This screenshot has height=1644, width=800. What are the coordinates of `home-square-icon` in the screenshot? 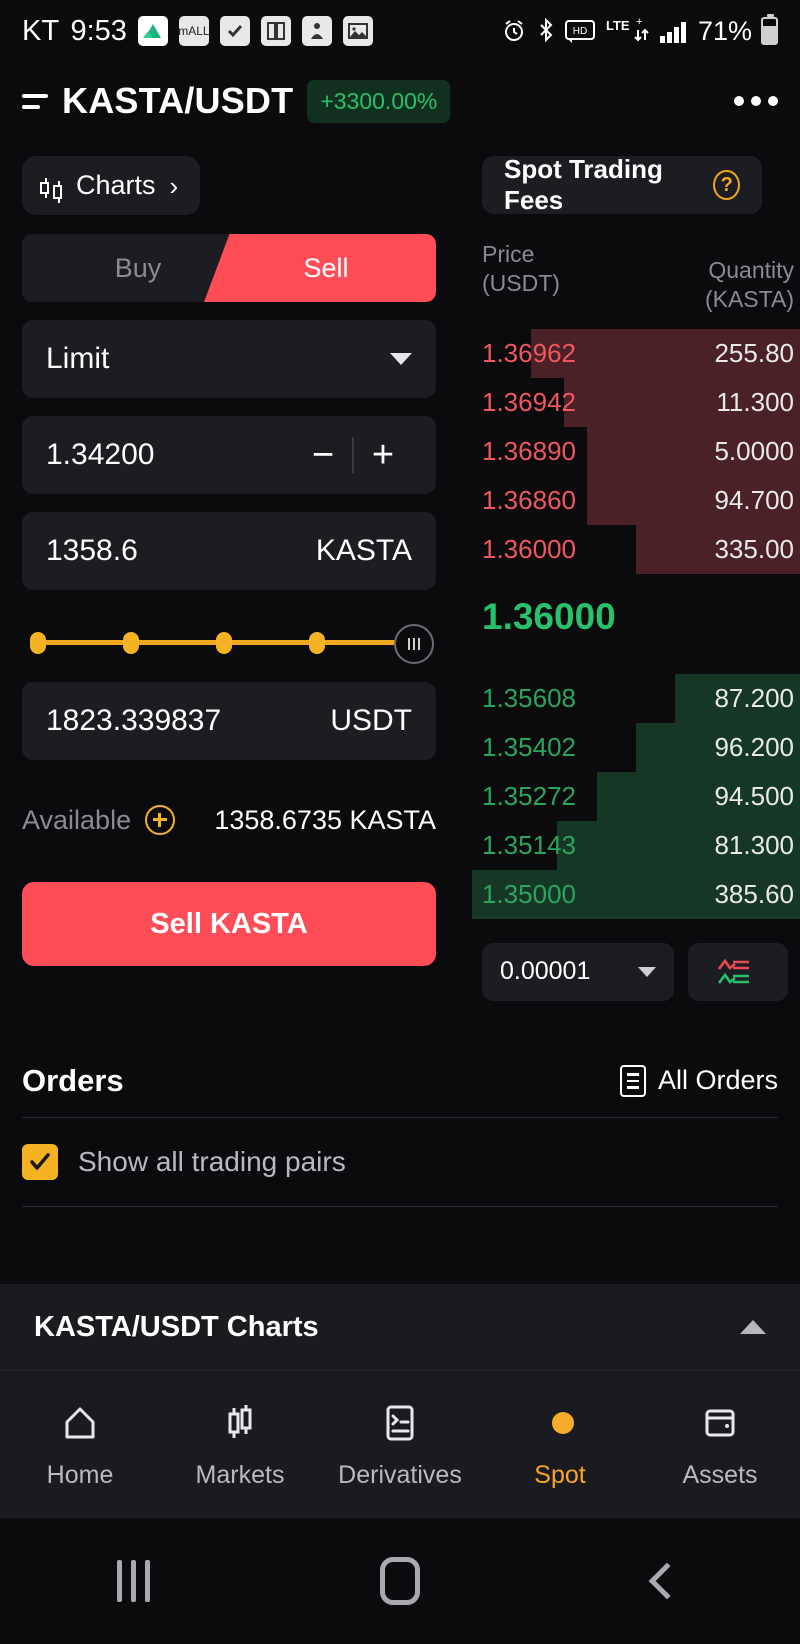 It's located at (400, 1581).